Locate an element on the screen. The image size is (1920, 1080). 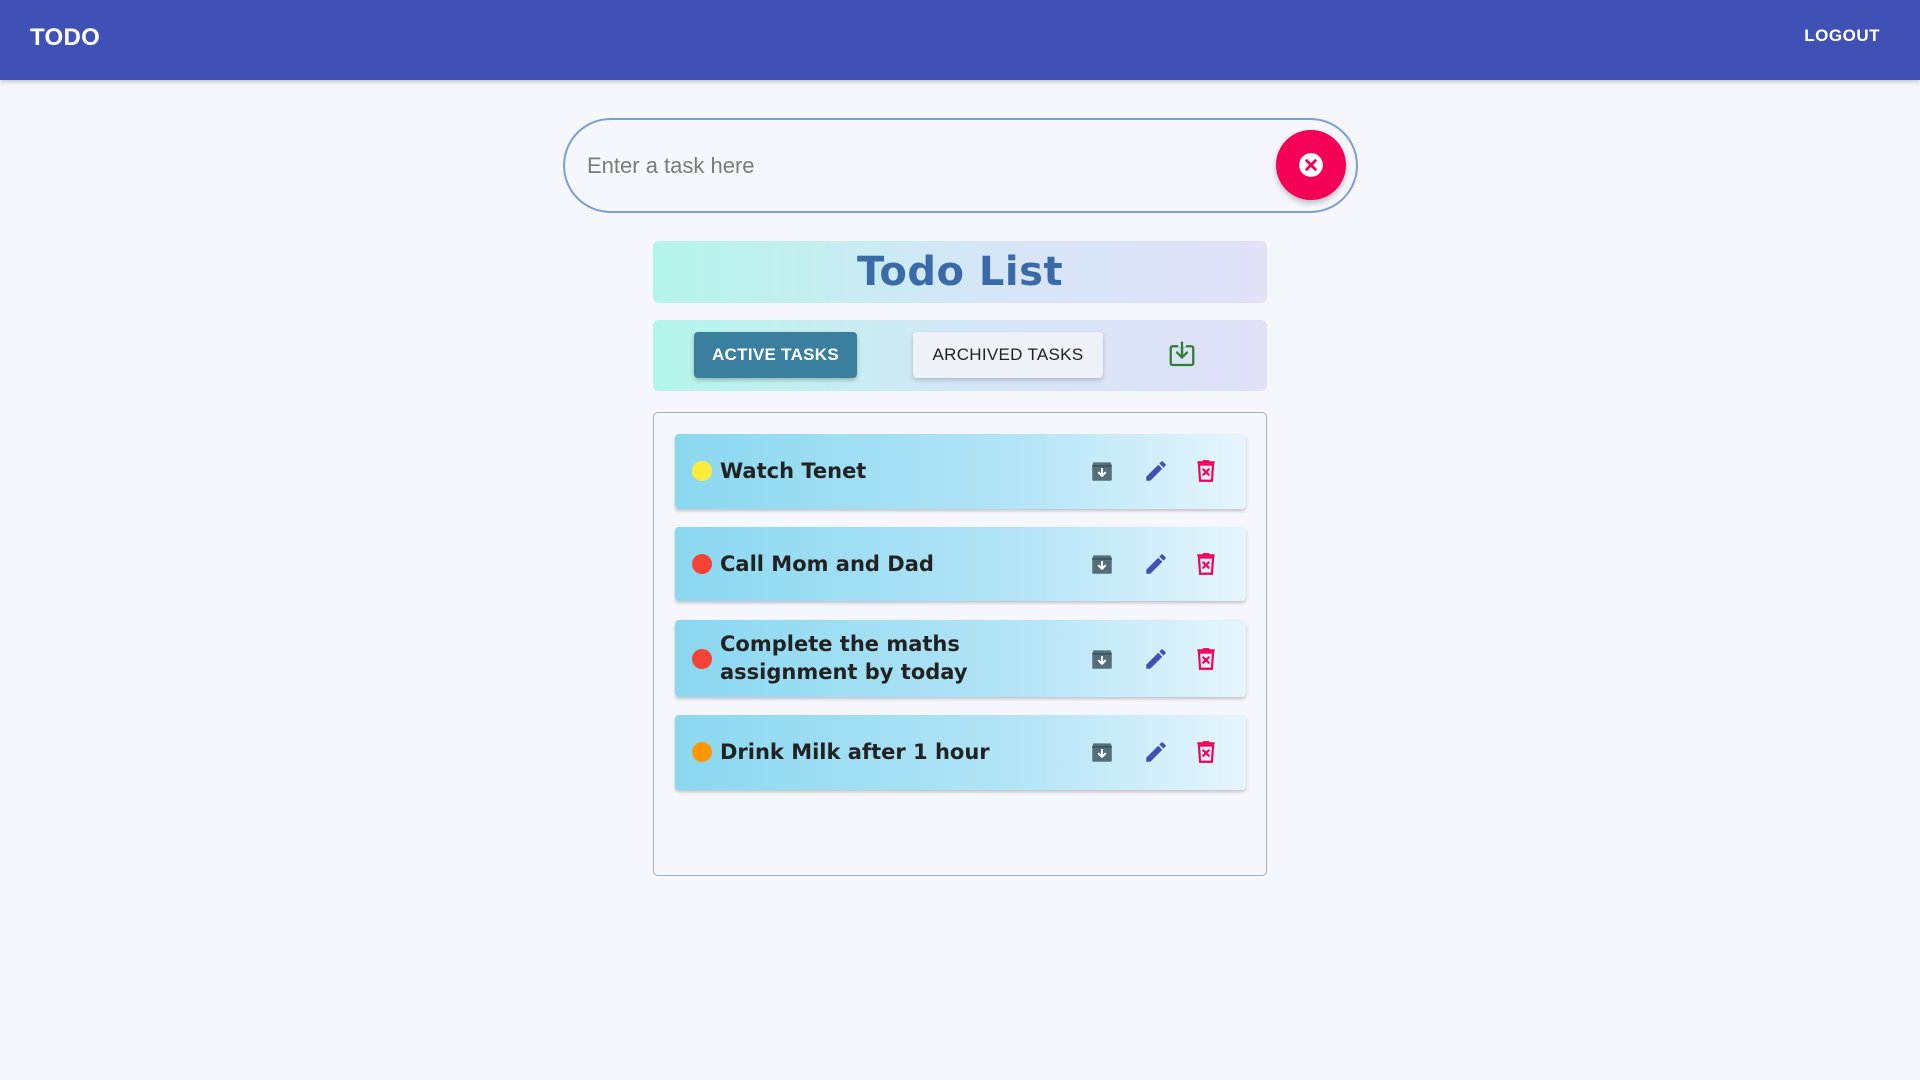
download-icon is located at coordinates (1182, 354).